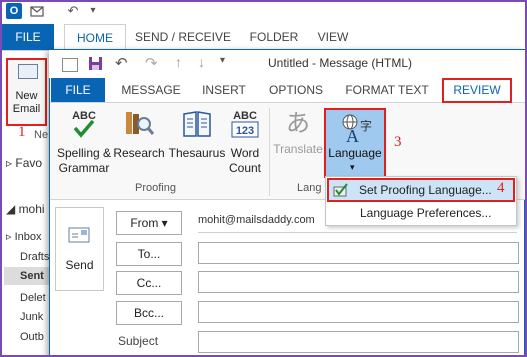 This screenshot has width=527, height=357. I want to click on outlook-tab-file: FILE, so click(28, 37).